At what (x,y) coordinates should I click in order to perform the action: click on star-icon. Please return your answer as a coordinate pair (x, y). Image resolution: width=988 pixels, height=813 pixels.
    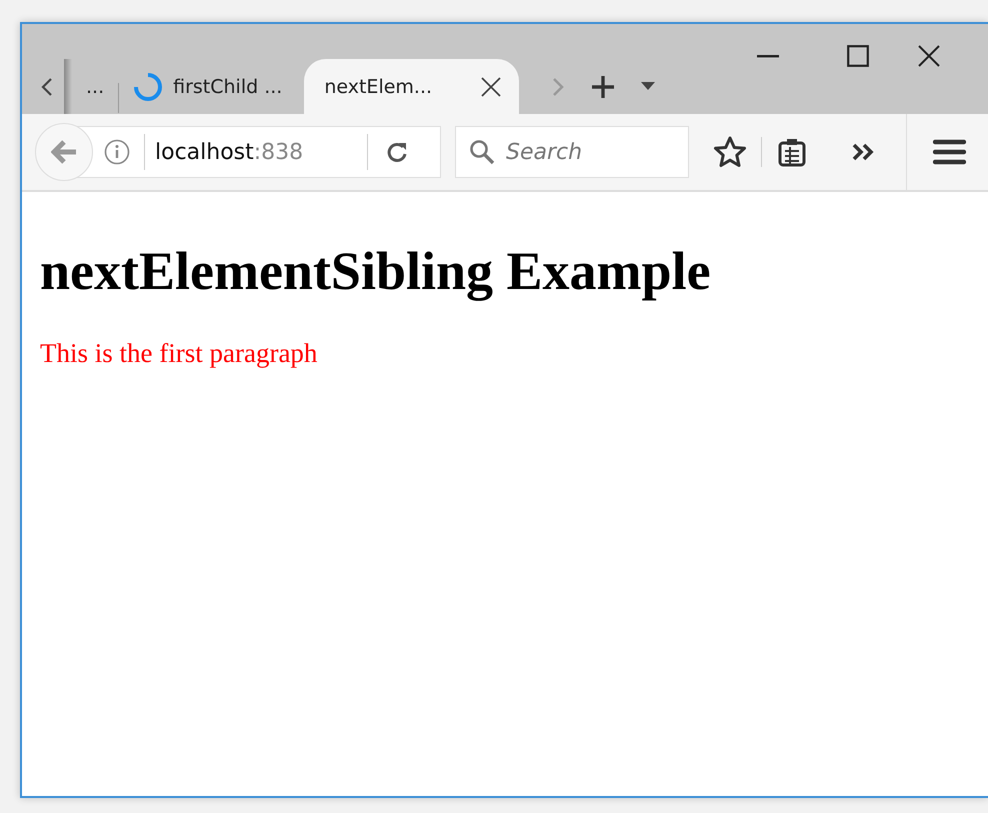
    Looking at the image, I should click on (730, 152).